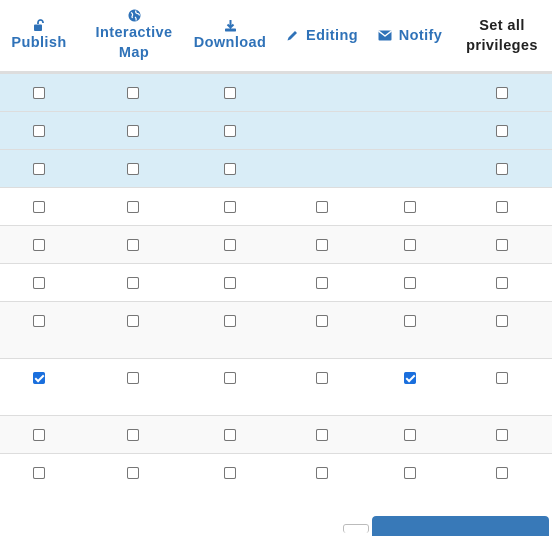 The image size is (552, 536). Describe the element at coordinates (292, 35) in the screenshot. I see `pencil-icon` at that location.